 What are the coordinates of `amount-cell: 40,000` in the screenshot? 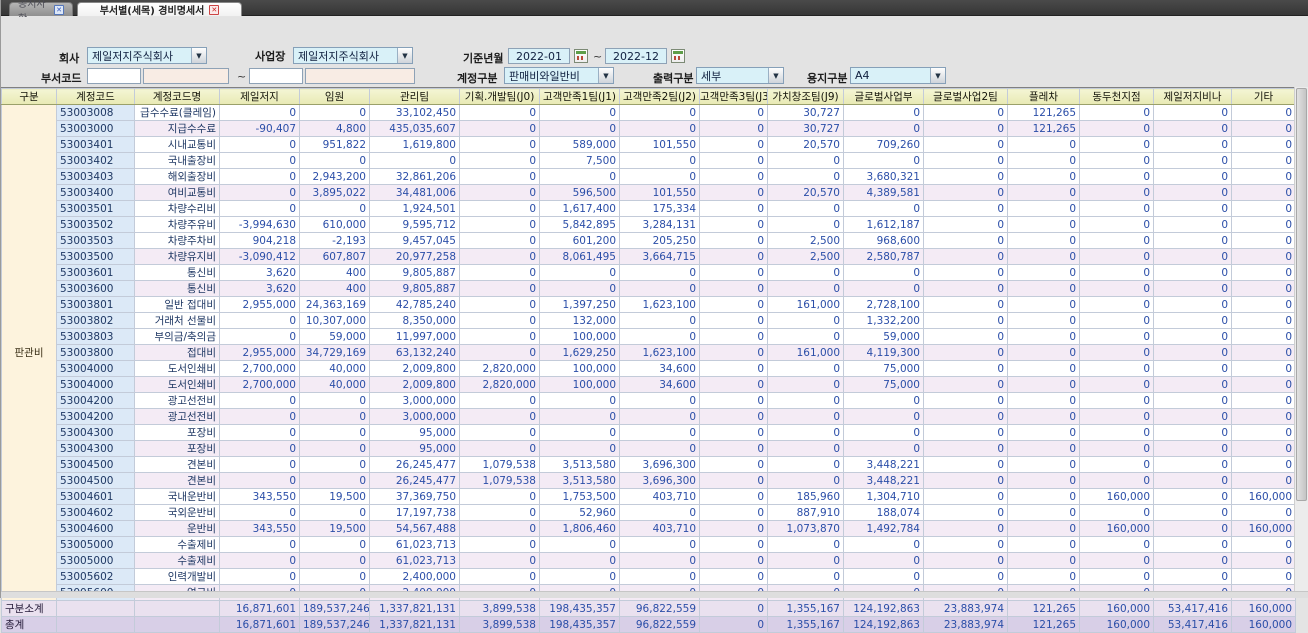 It's located at (335, 385).